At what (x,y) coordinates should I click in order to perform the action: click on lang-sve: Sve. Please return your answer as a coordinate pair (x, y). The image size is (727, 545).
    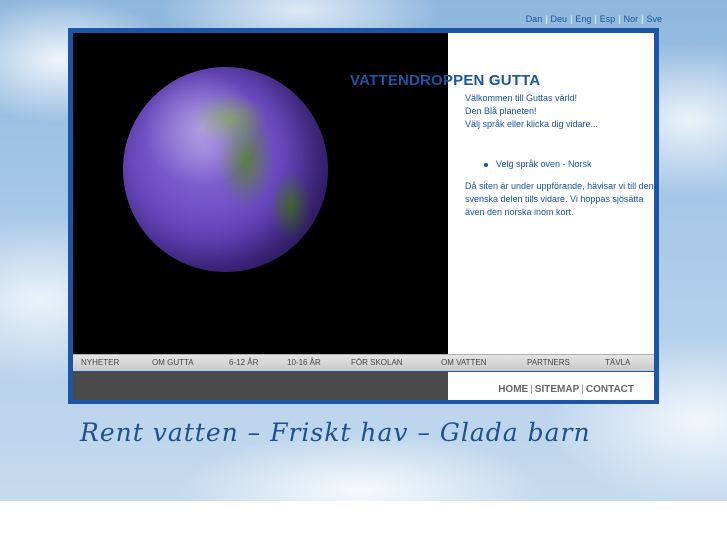
    Looking at the image, I should click on (654, 19).